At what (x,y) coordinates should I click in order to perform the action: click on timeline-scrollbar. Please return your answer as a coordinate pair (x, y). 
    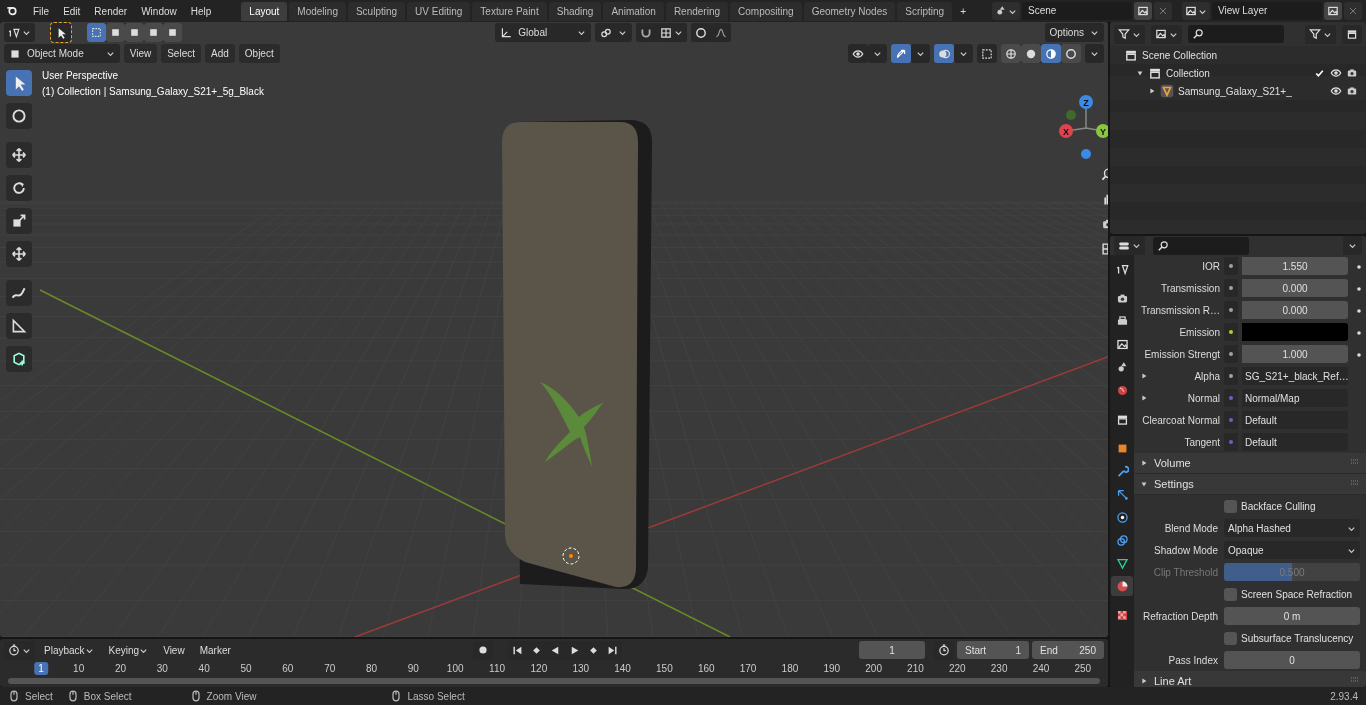
    Looking at the image, I should click on (554, 681).